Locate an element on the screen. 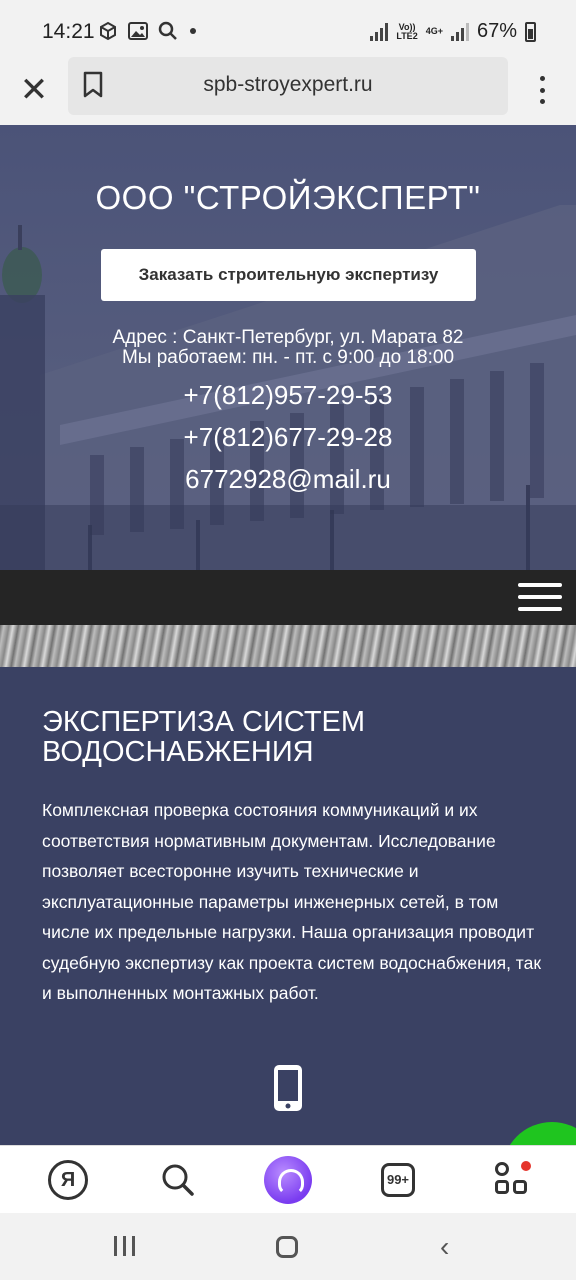 Image resolution: width=576 pixels, height=1280 pixels. url-field: spb-stroyexpert.ru is located at coordinates (288, 86).